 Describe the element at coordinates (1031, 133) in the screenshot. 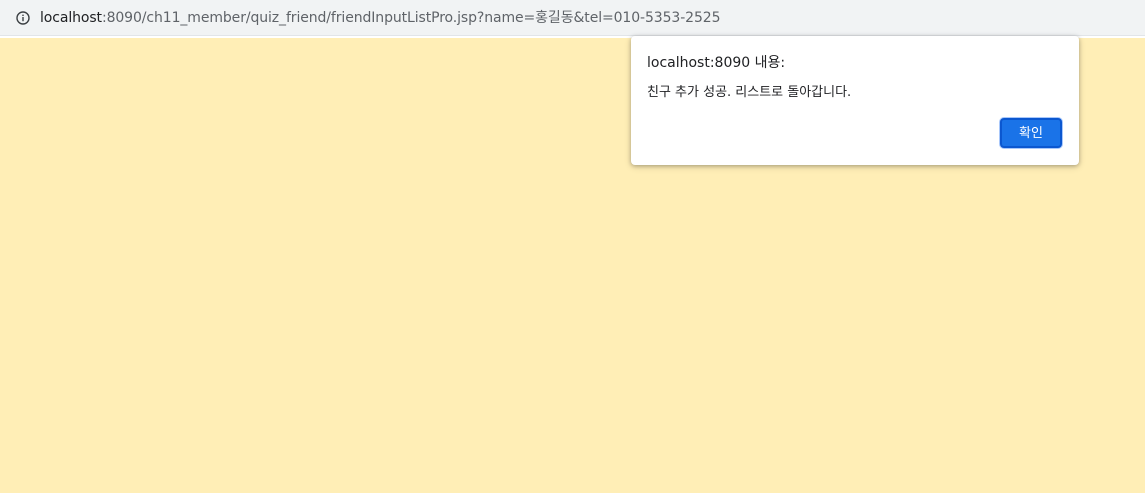

I see `confirm-button: 확인` at that location.